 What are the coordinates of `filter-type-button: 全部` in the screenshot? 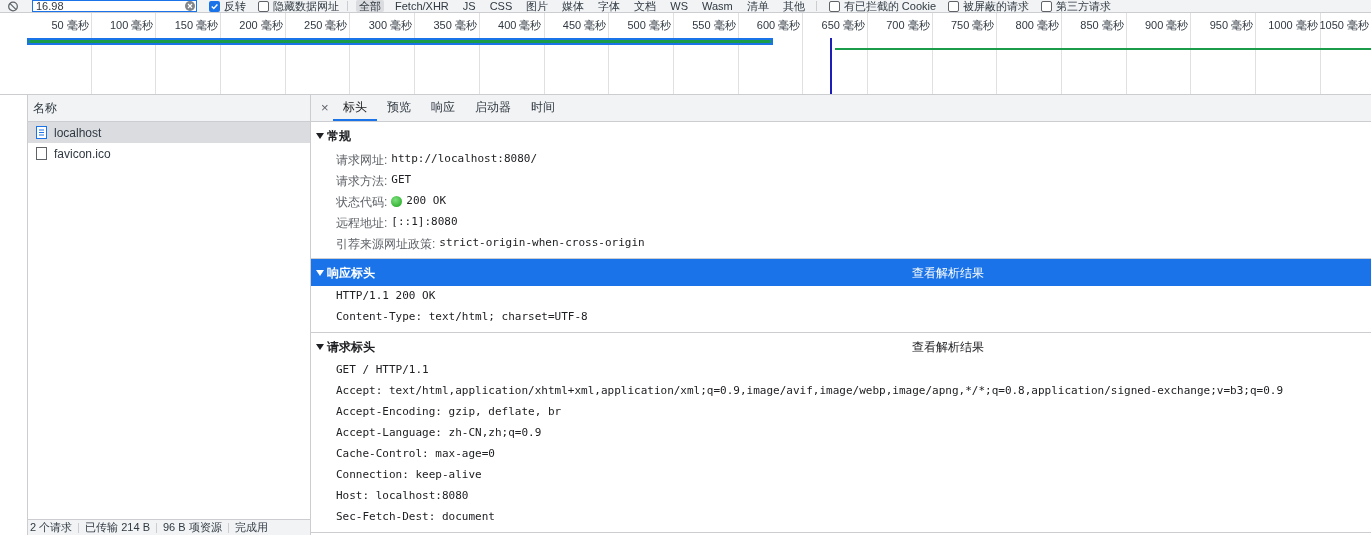 It's located at (370, 6).